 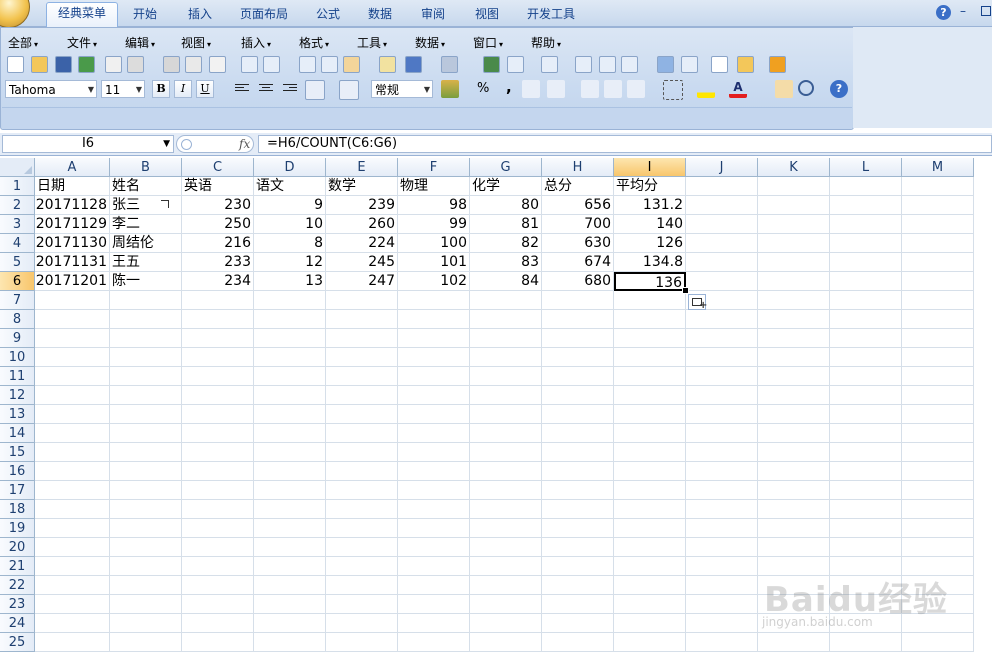 What do you see at coordinates (218, 300) in the screenshot?
I see `cell-c7` at bounding box center [218, 300].